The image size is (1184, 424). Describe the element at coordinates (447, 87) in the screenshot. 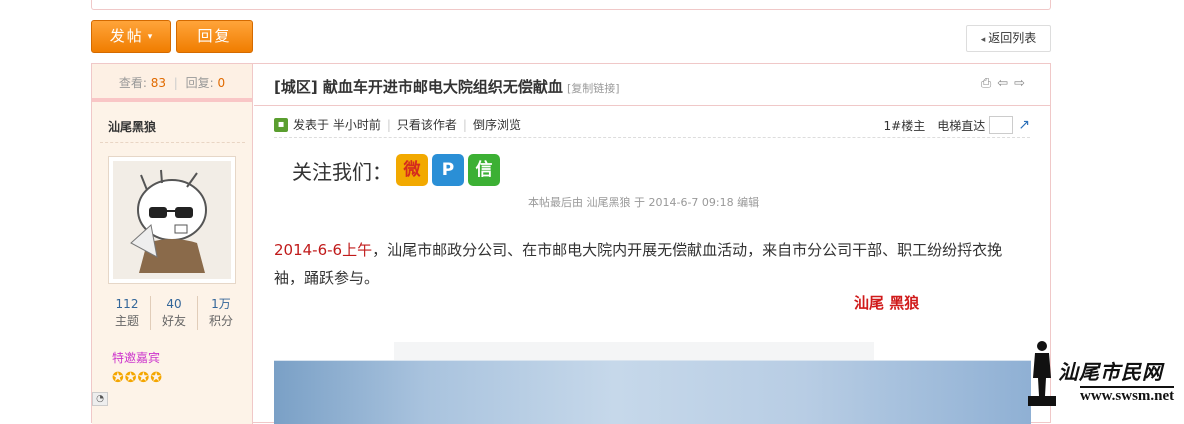

I see `post-title: [城区] 献血车开进市邮电大院组织无偿献血 [复制链接]` at that location.